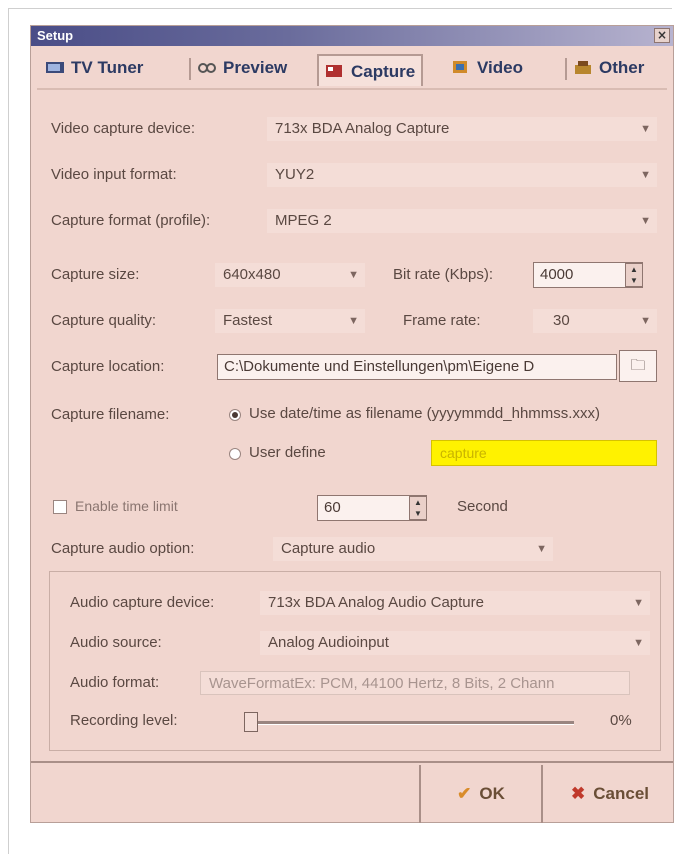 The width and height of the screenshot is (677, 861). What do you see at coordinates (443, 274) in the screenshot?
I see `bitrate-label: Bit rate (Kbps):` at bounding box center [443, 274].